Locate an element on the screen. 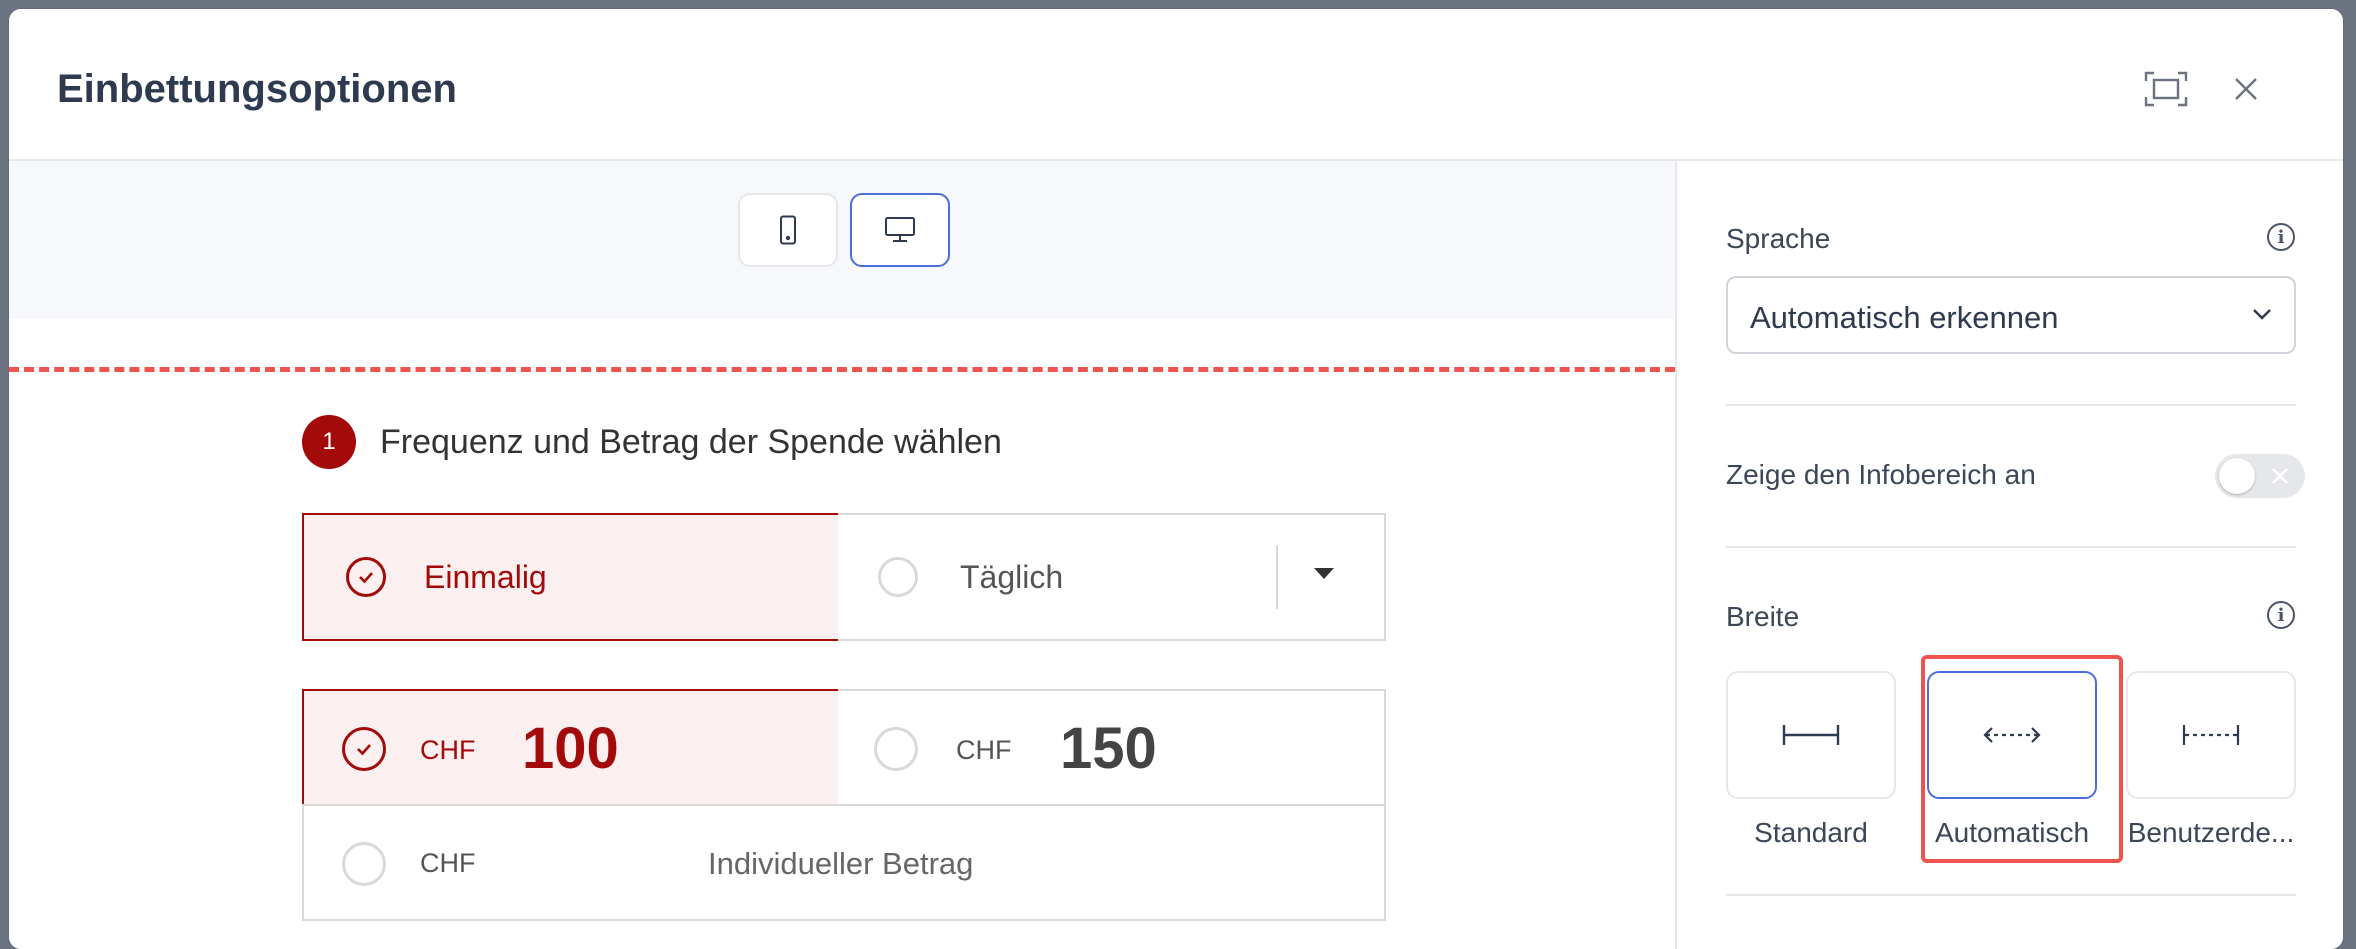  mobile-view-button is located at coordinates (788, 230).